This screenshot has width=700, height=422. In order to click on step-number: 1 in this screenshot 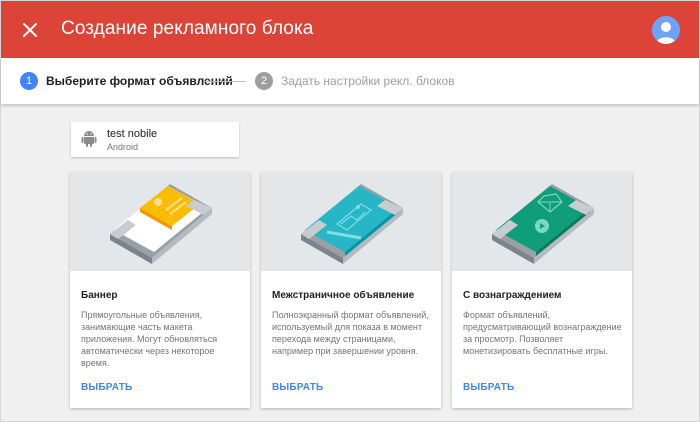, I will do `click(29, 81)`.